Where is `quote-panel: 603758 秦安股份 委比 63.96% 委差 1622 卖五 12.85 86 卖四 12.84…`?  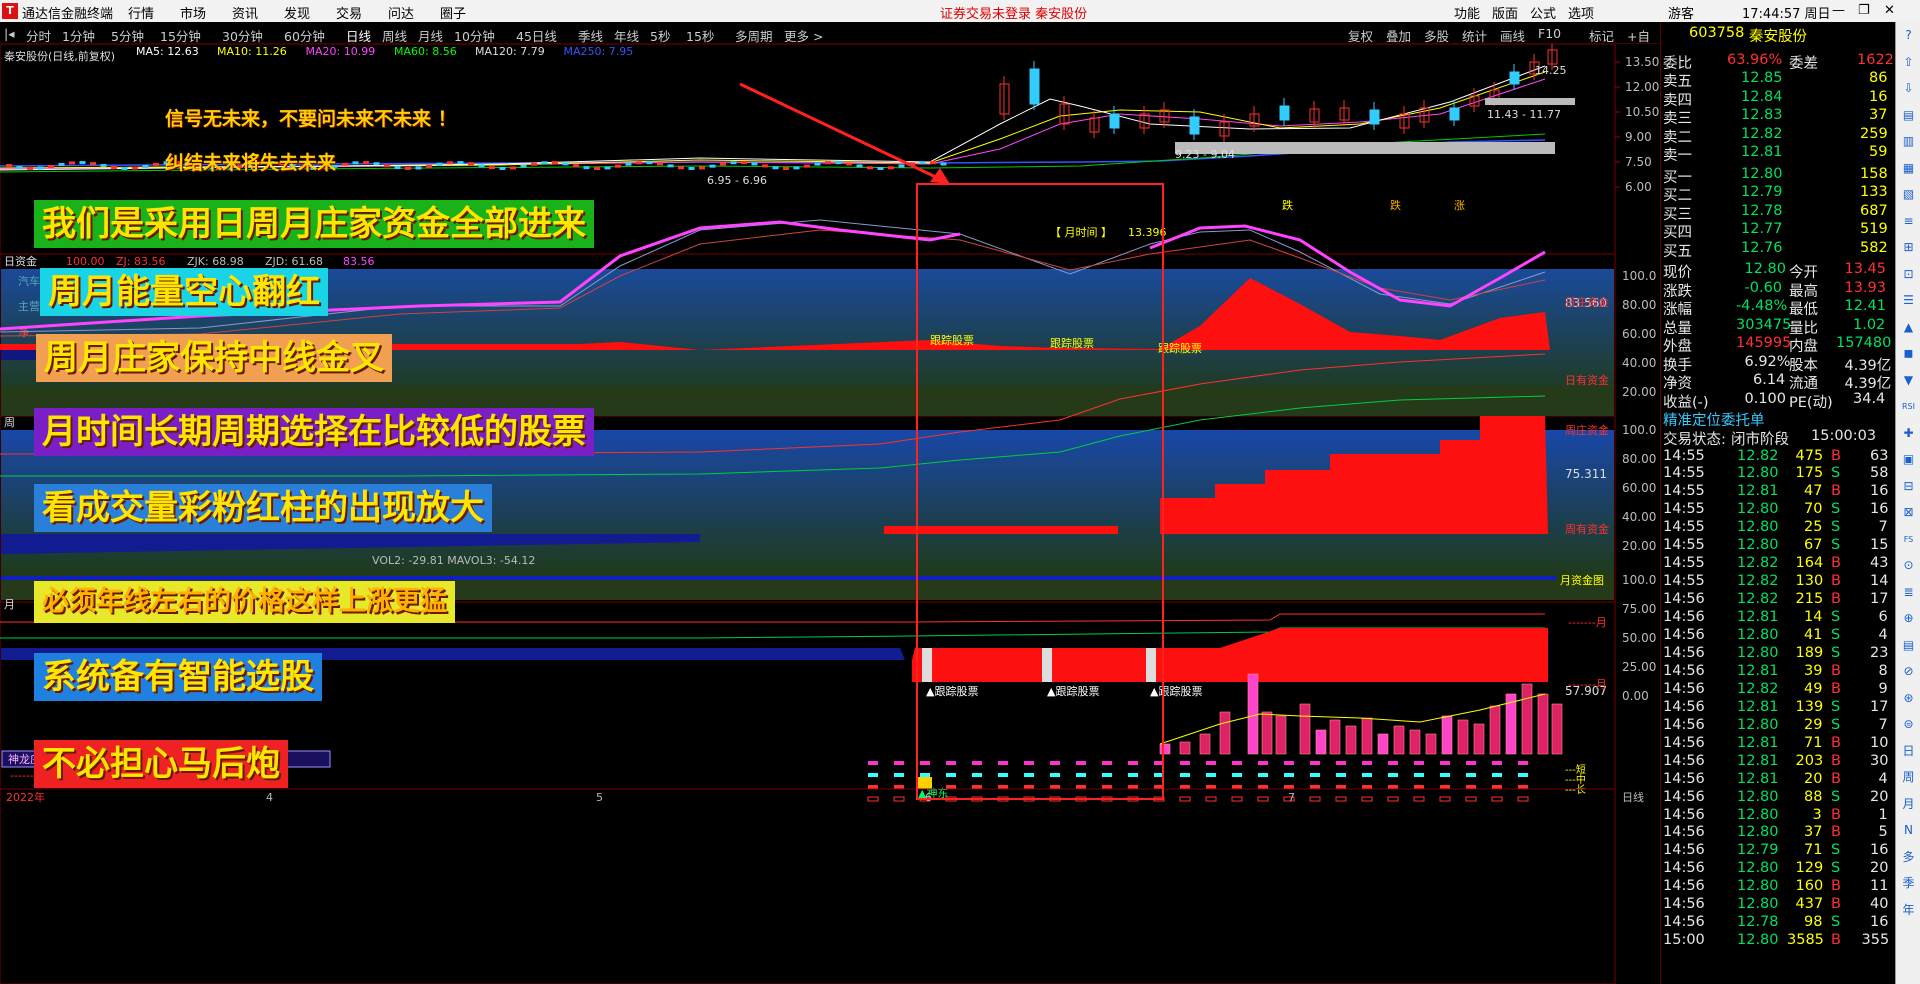 quote-panel: 603758 秦安股份 委比 63.96% 委差 1622 卖五 12.85 86 卖四 12.84… is located at coordinates (1777, 503).